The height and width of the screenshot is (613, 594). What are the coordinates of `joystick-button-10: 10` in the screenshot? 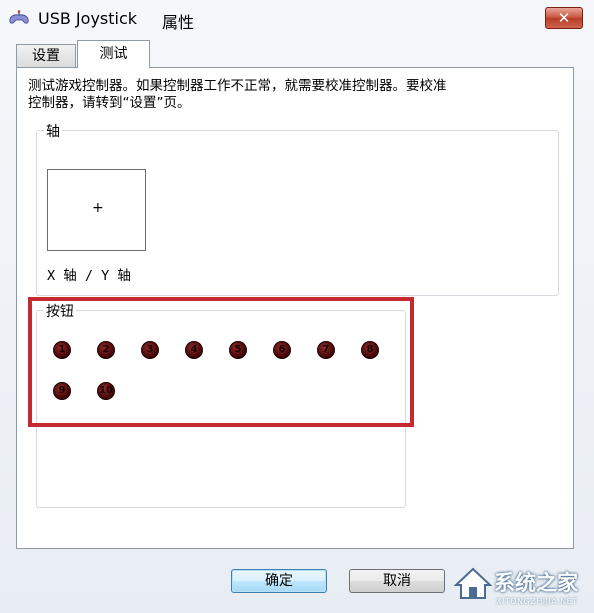 It's located at (106, 391).